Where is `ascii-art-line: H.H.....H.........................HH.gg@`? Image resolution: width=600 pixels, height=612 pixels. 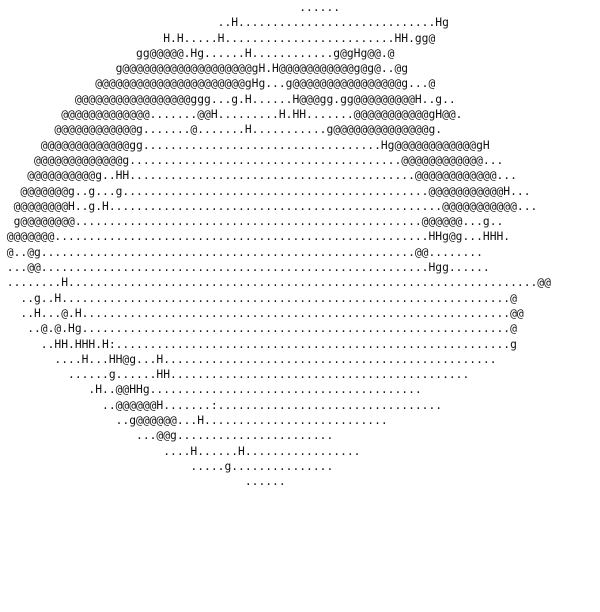 ascii-art-line: H.H.....H.........................HH.gg@ is located at coordinates (299, 38).